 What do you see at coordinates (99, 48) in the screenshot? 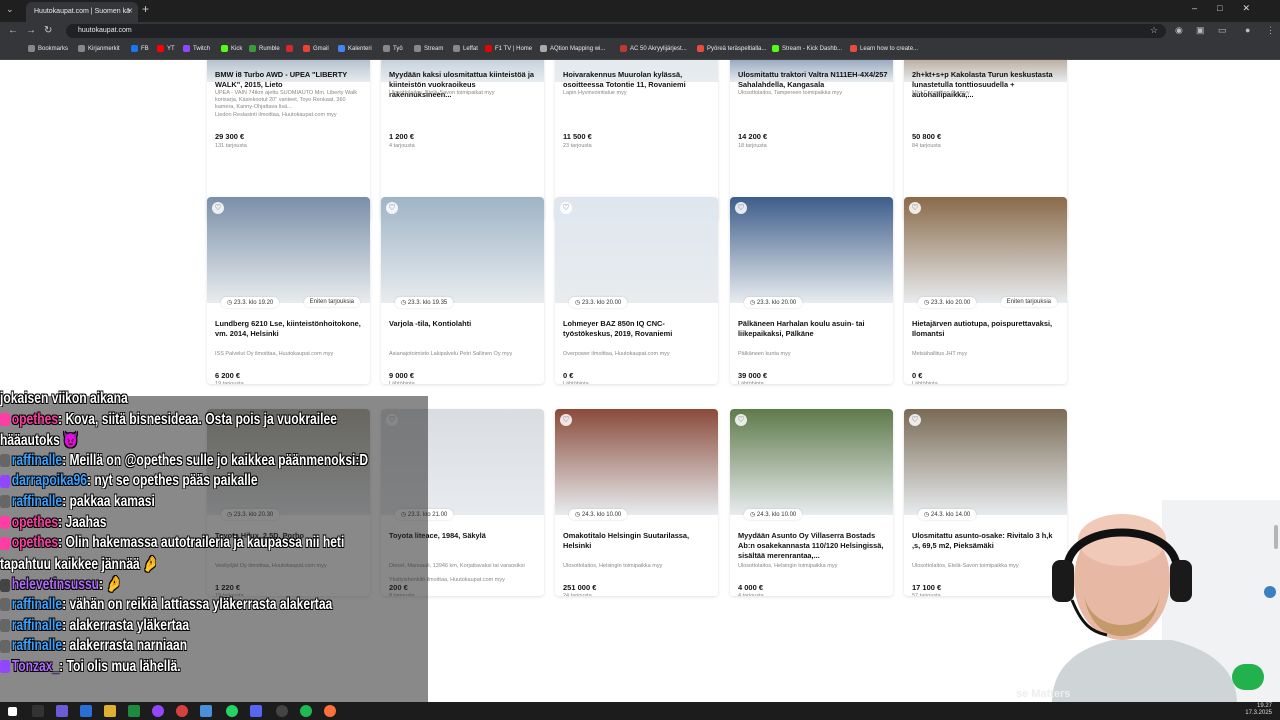
I see `bookmark-item: Kirjanmerkit` at bounding box center [99, 48].